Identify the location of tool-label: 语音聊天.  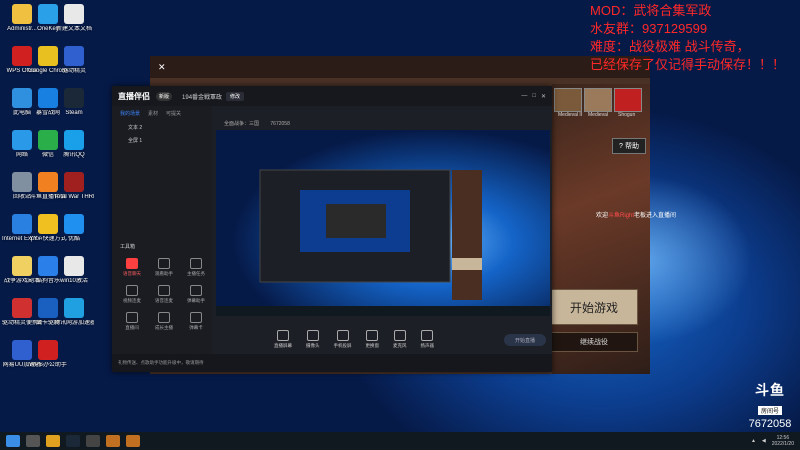
(132, 273).